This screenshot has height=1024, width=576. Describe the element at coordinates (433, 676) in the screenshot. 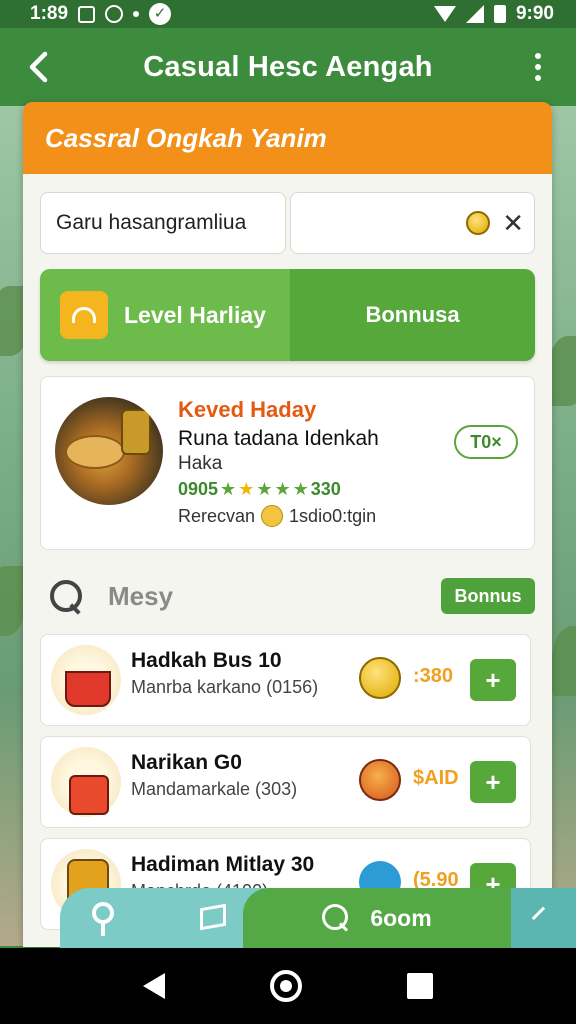

I see `item-price: :380` at that location.